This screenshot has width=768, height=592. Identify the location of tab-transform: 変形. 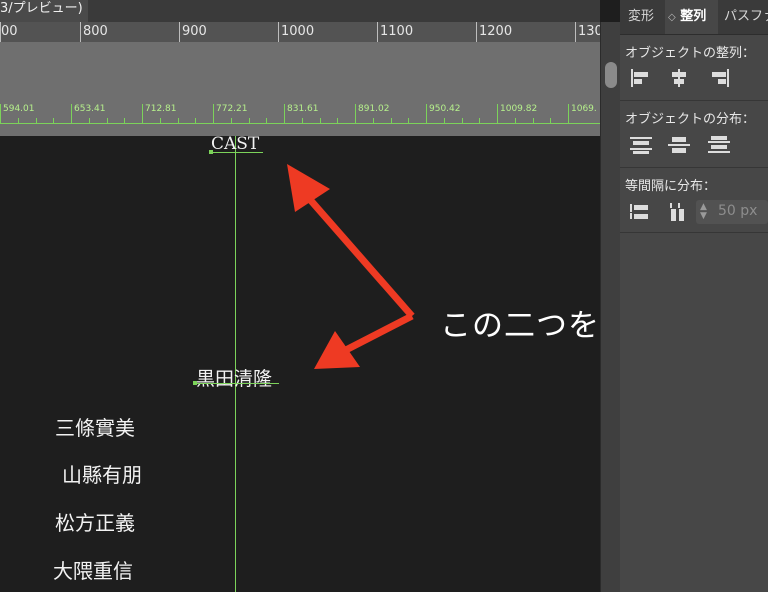
(647, 17).